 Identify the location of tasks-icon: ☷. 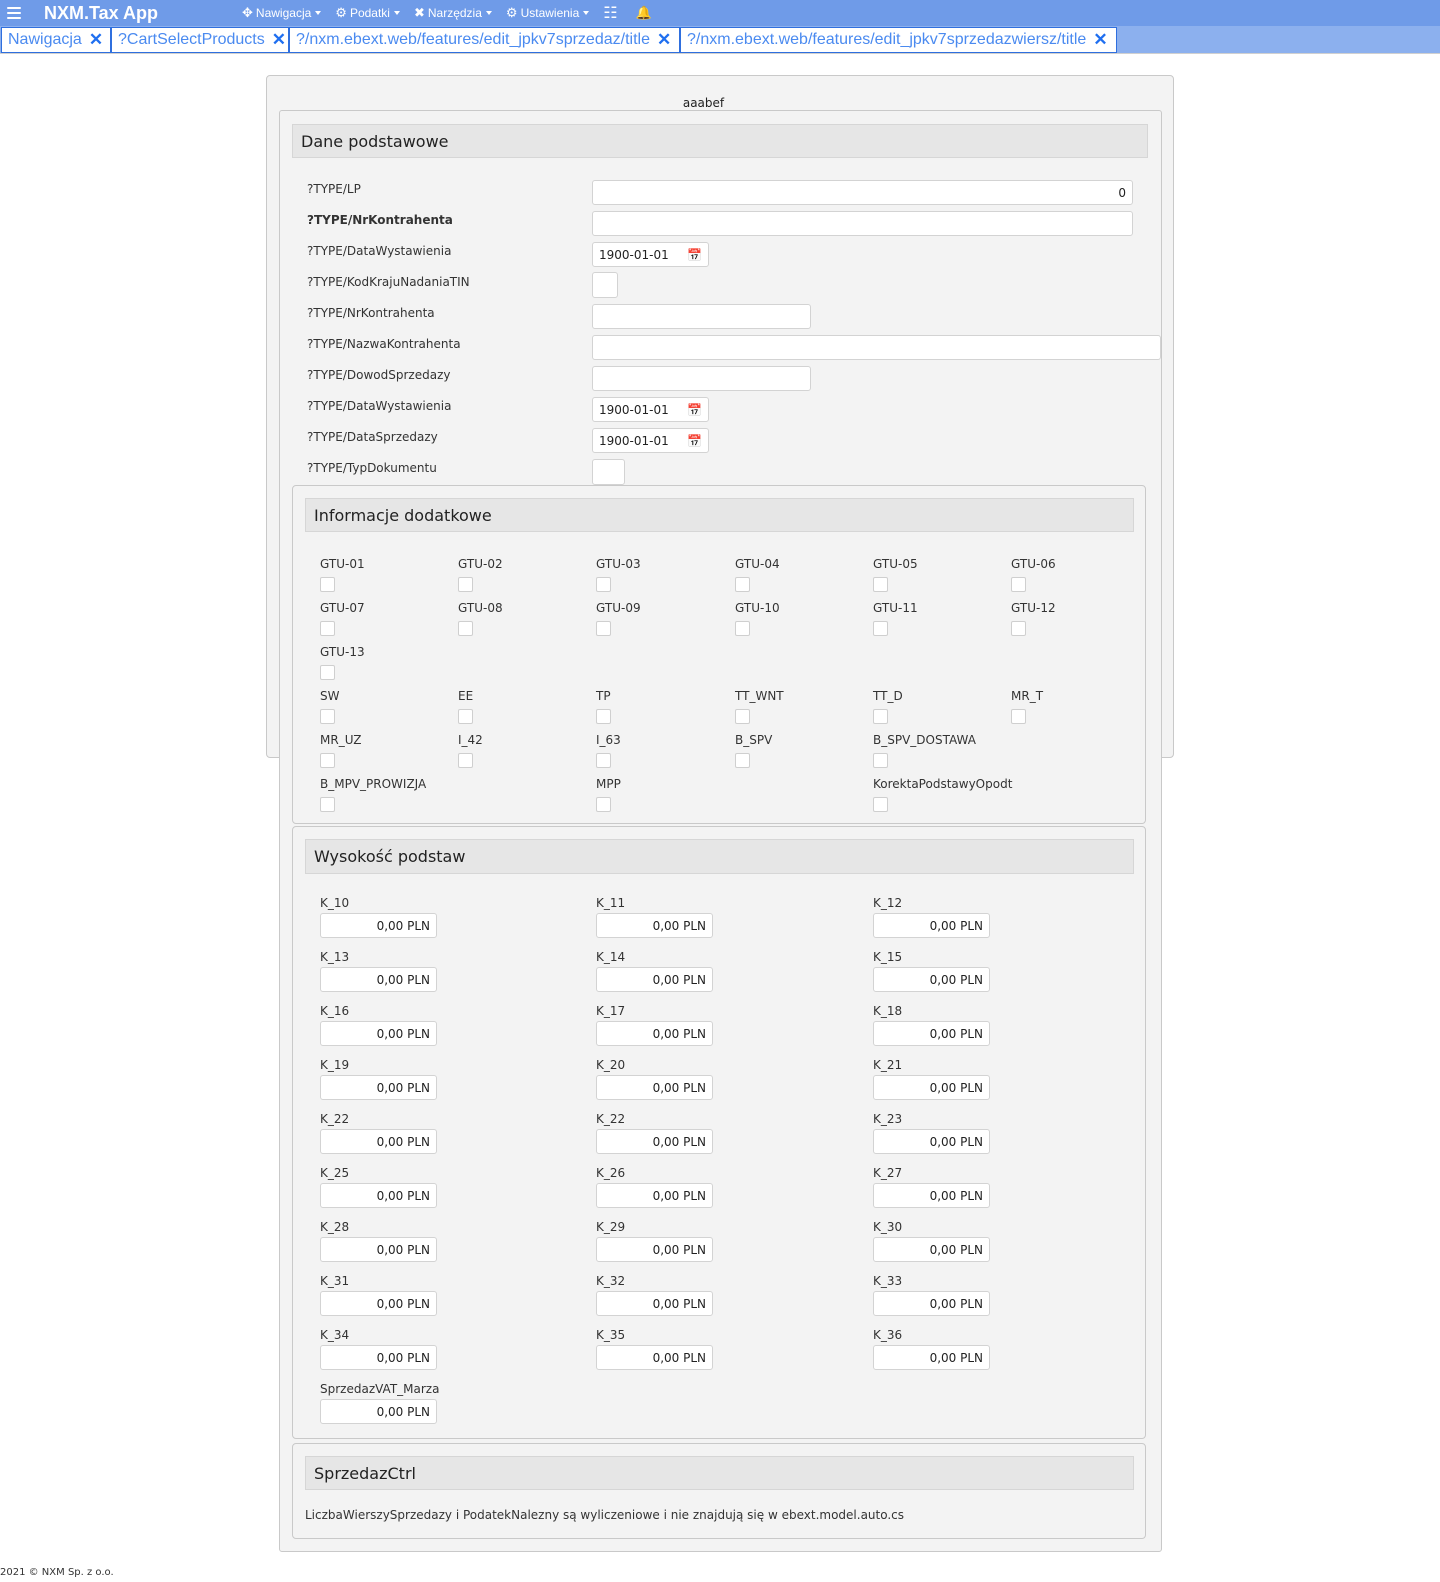
(610, 13).